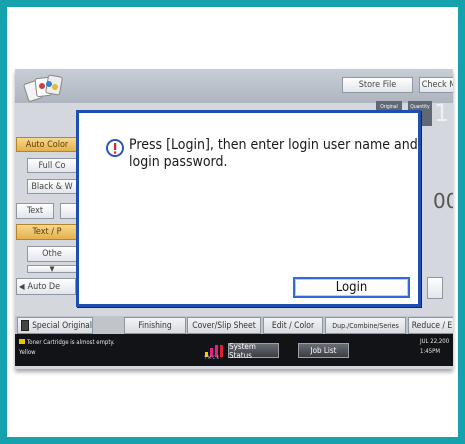 The height and width of the screenshot is (444, 465). What do you see at coordinates (377, 85) in the screenshot?
I see `store-file-button: Store File` at bounding box center [377, 85].